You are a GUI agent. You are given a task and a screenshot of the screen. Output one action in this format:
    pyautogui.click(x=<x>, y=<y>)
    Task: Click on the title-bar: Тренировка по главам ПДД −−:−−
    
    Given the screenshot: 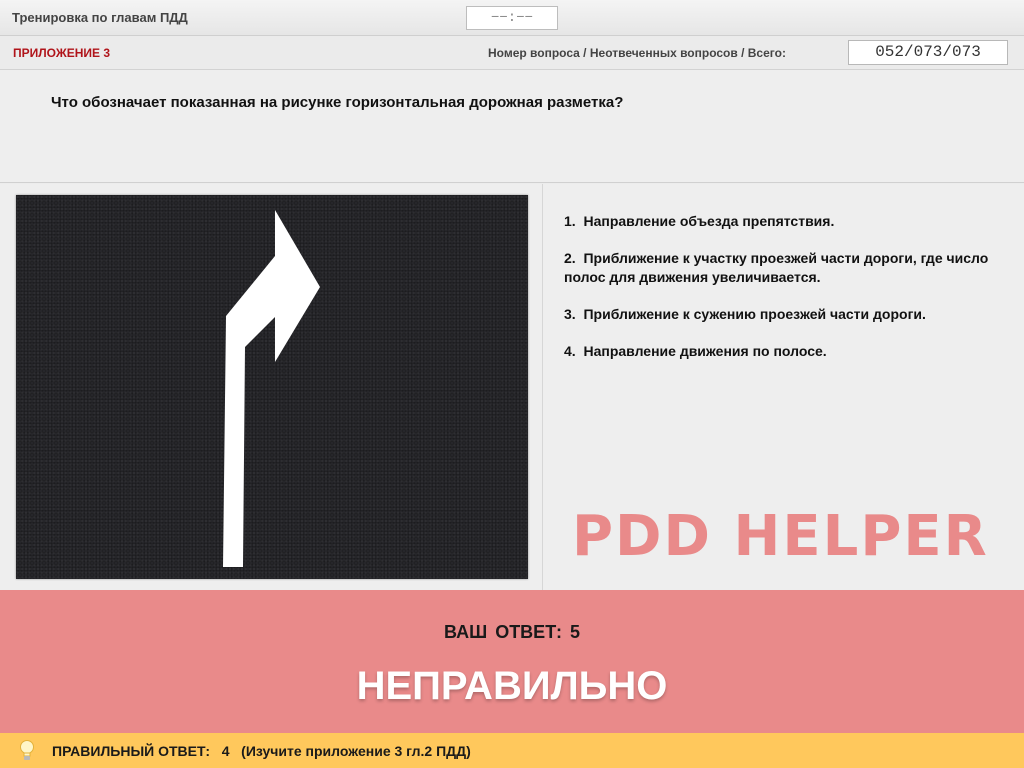 What is the action you would take?
    pyautogui.click(x=512, y=18)
    